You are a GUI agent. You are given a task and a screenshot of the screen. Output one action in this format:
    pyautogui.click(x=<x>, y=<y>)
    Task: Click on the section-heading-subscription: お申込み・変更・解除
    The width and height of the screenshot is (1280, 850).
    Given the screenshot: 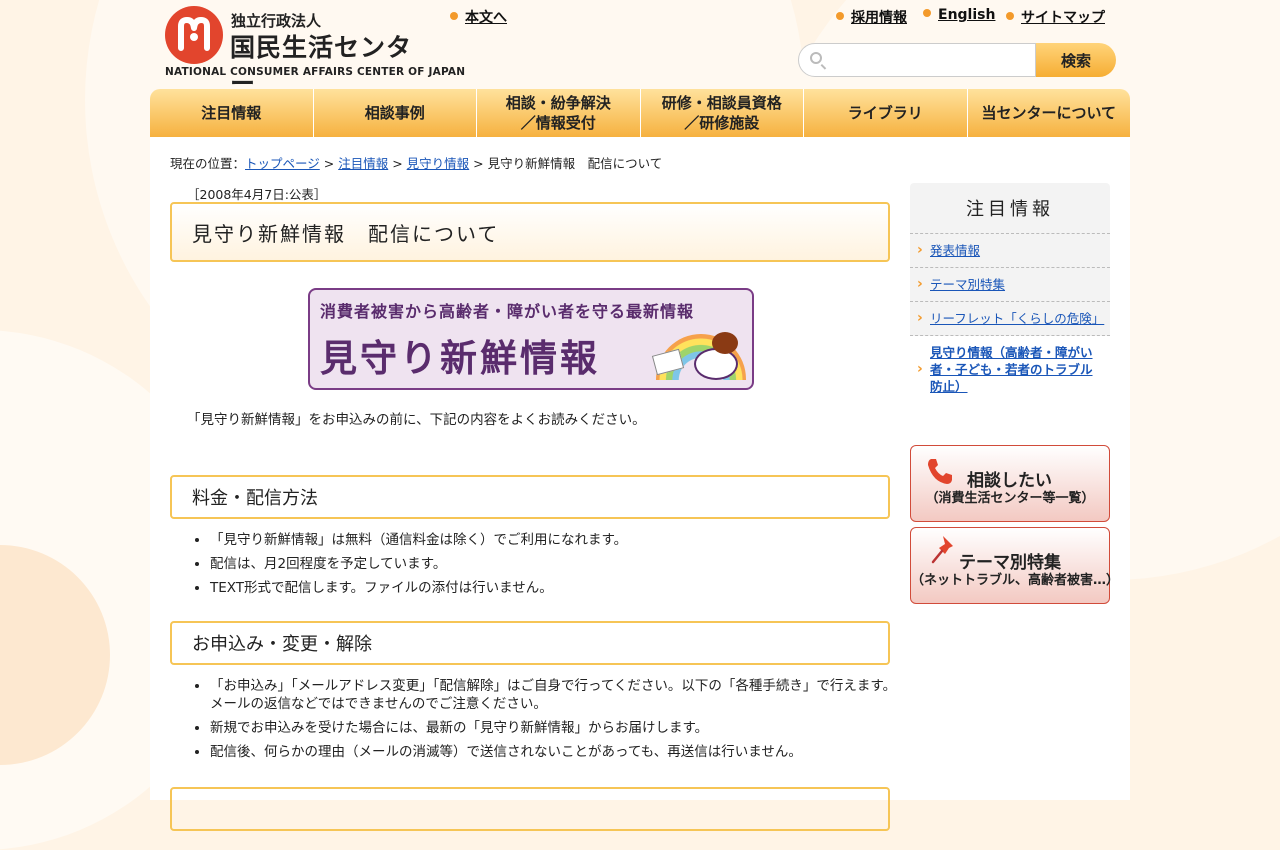 What is the action you would take?
    pyautogui.click(x=530, y=643)
    